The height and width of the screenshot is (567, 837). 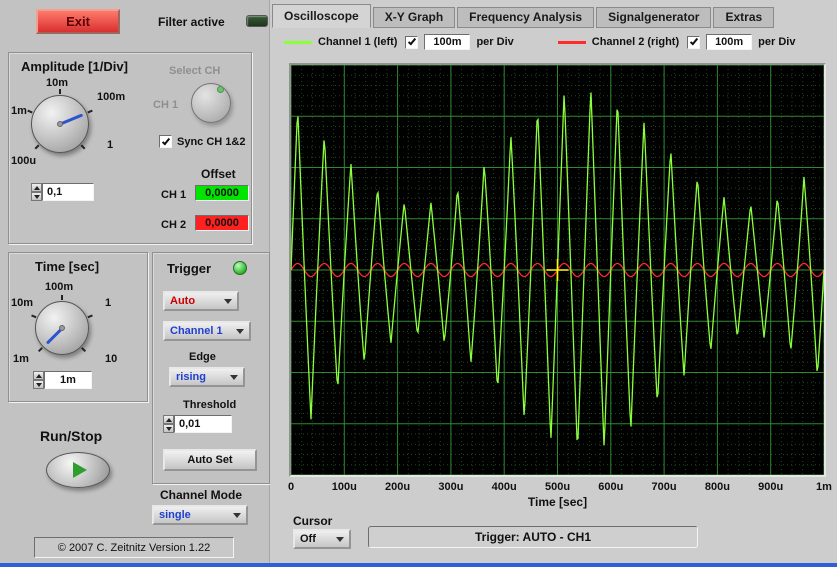 I want to click on time-scale-1: 1, so click(x=108, y=303).